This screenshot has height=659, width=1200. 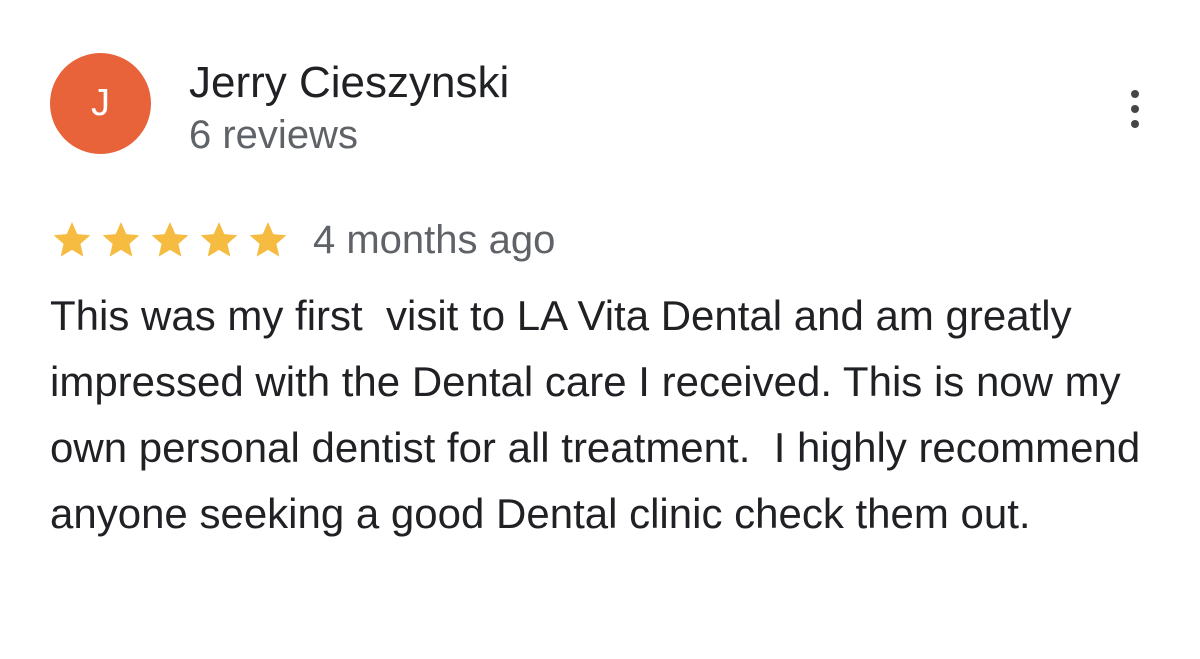 I want to click on avatar-initial: J, so click(x=100, y=103).